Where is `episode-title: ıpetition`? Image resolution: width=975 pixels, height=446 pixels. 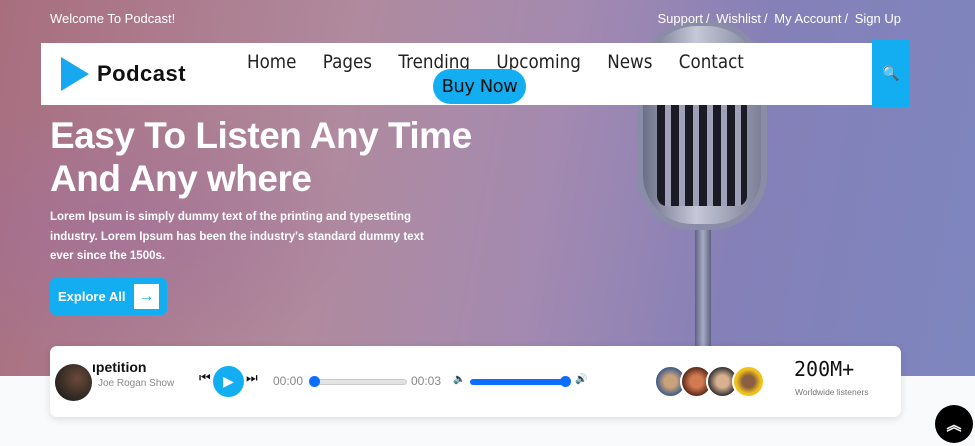
episode-title: ıpetition is located at coordinates (119, 367).